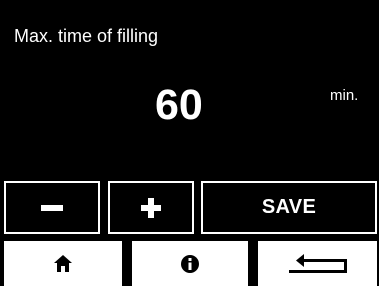 This screenshot has width=379, height=286. I want to click on return-arrow-icon, so click(317, 263).